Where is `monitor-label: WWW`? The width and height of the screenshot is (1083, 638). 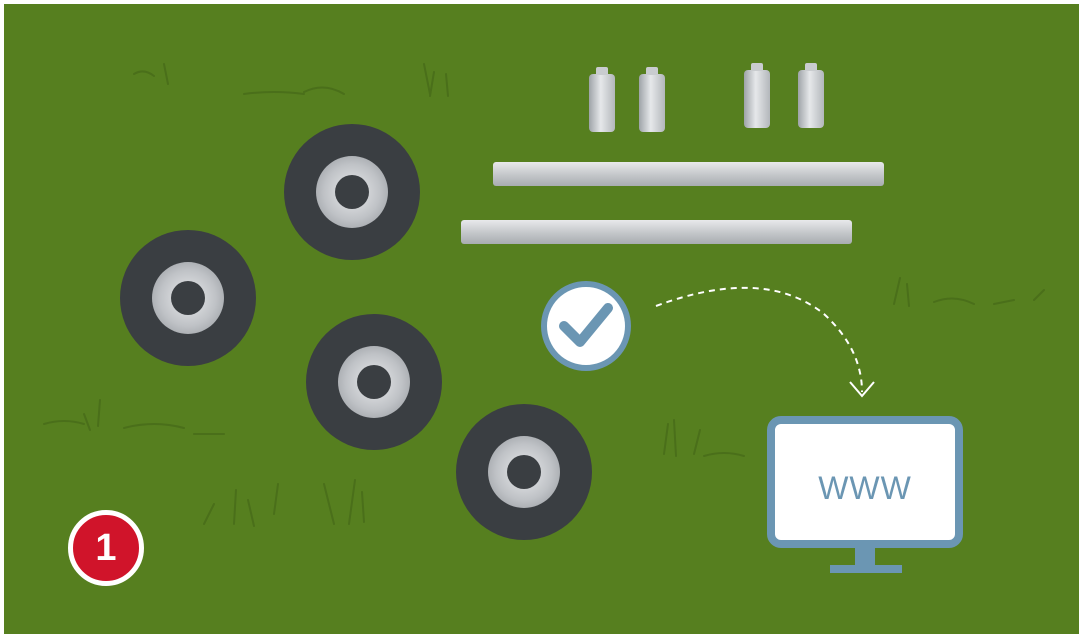 monitor-label: WWW is located at coordinates (865, 488).